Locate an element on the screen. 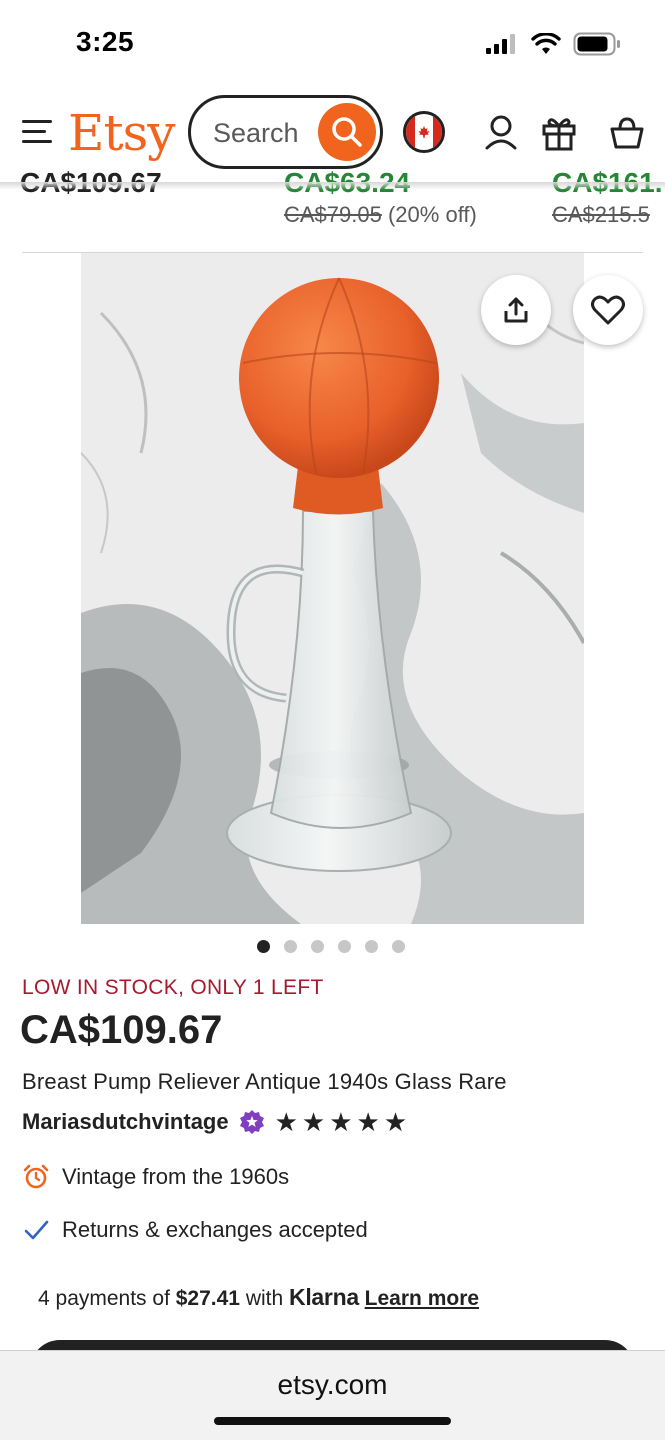 Image resolution: width=665 pixels, height=1440 pixels. feature-returns: Returns & exchanges accepted is located at coordinates (195, 1230).